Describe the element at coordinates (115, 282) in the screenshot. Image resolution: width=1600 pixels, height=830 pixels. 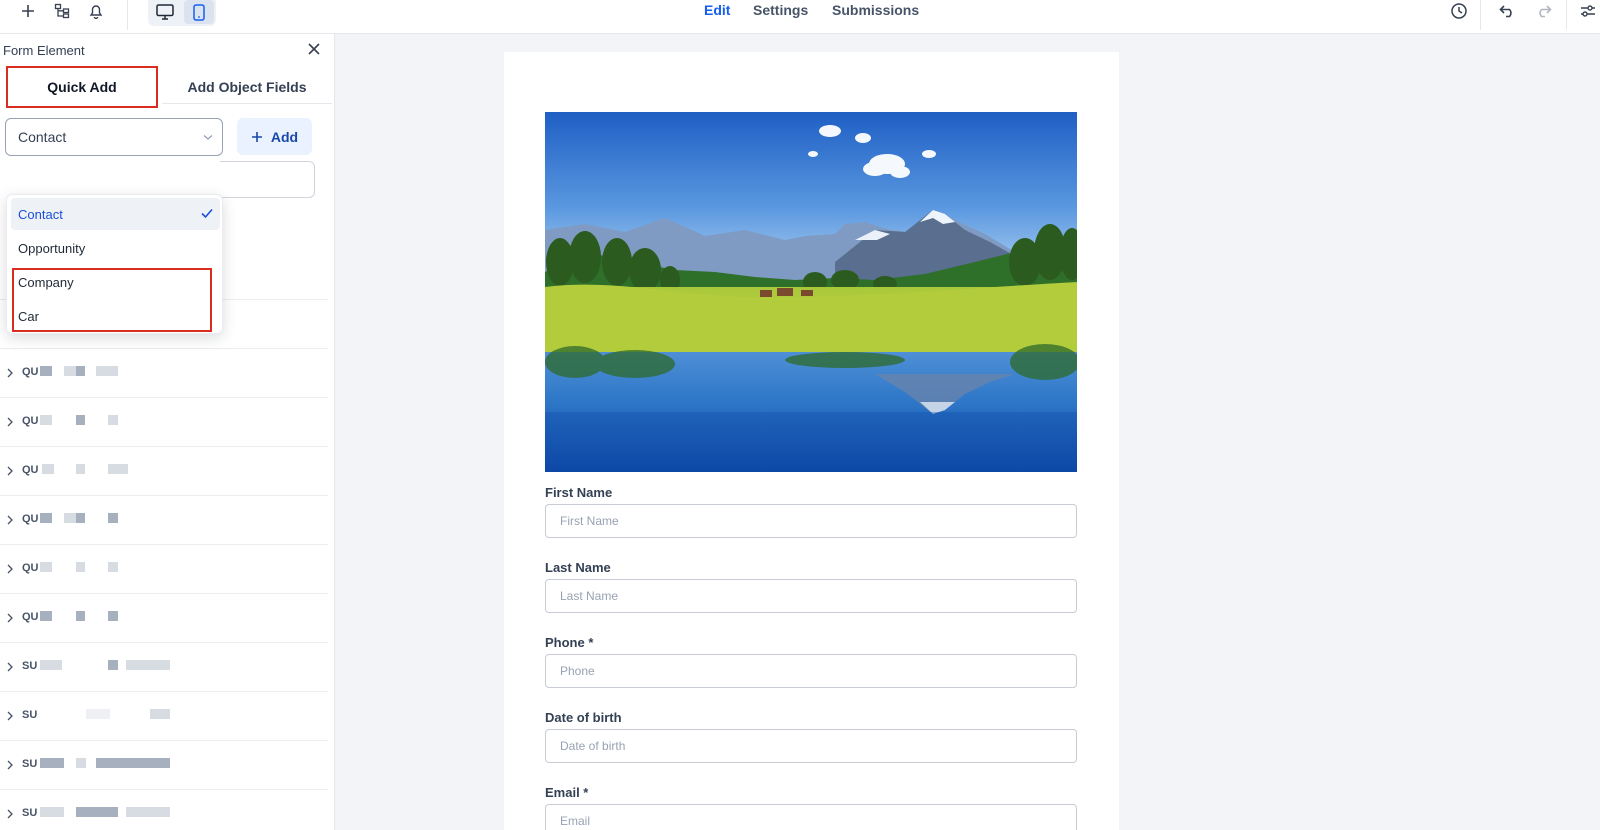
I see `dropdown-option-company: Company` at that location.